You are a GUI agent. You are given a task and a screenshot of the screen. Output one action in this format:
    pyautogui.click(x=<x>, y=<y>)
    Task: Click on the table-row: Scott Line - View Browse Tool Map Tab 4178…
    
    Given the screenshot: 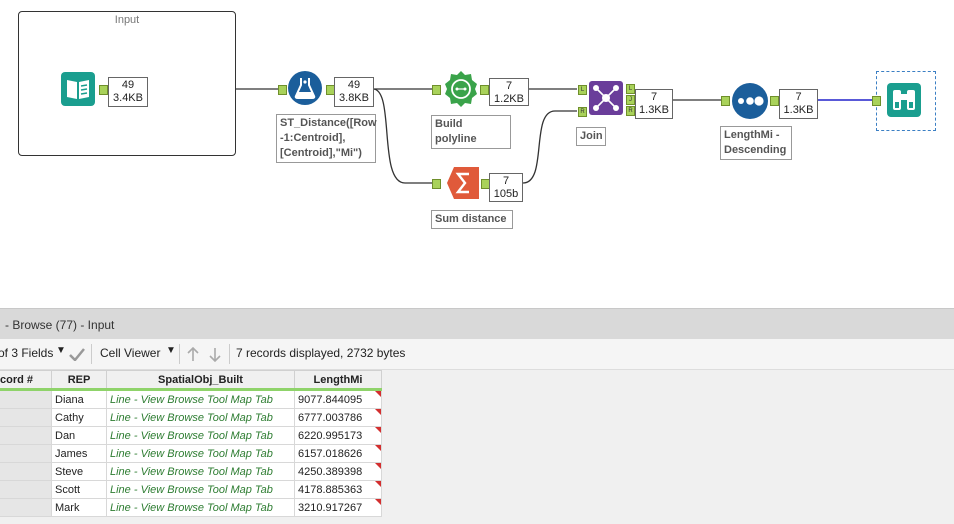 What is the action you would take?
    pyautogui.click(x=191, y=489)
    